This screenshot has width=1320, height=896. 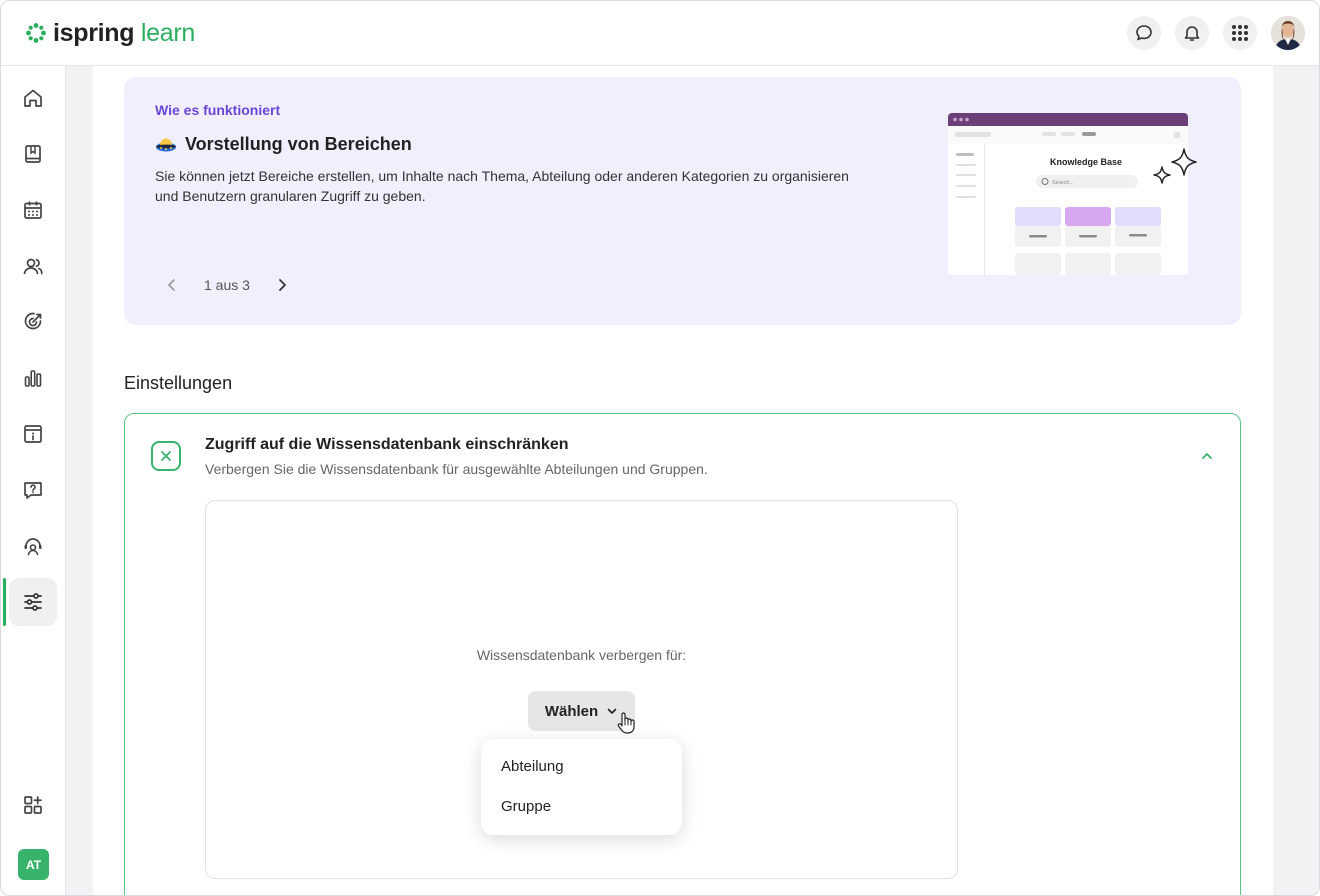 I want to click on pager-prev-button, so click(x=172, y=285).